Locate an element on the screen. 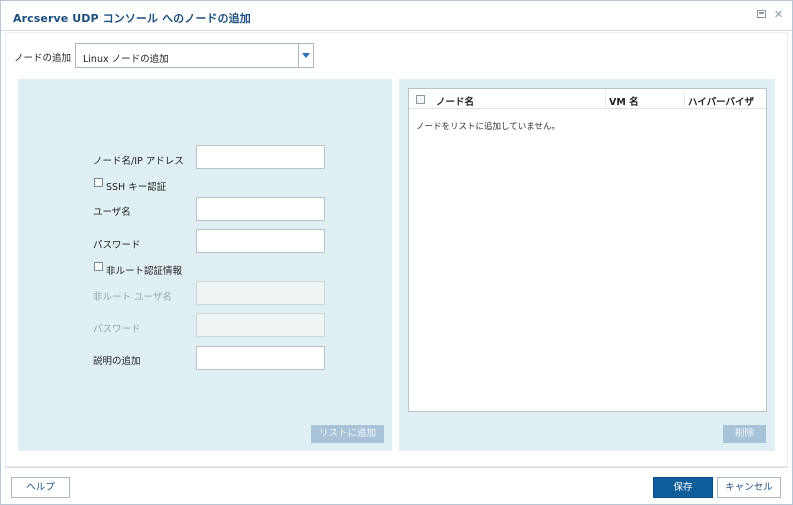 The height and width of the screenshot is (505, 793). delete-button: 削除 is located at coordinates (744, 434).